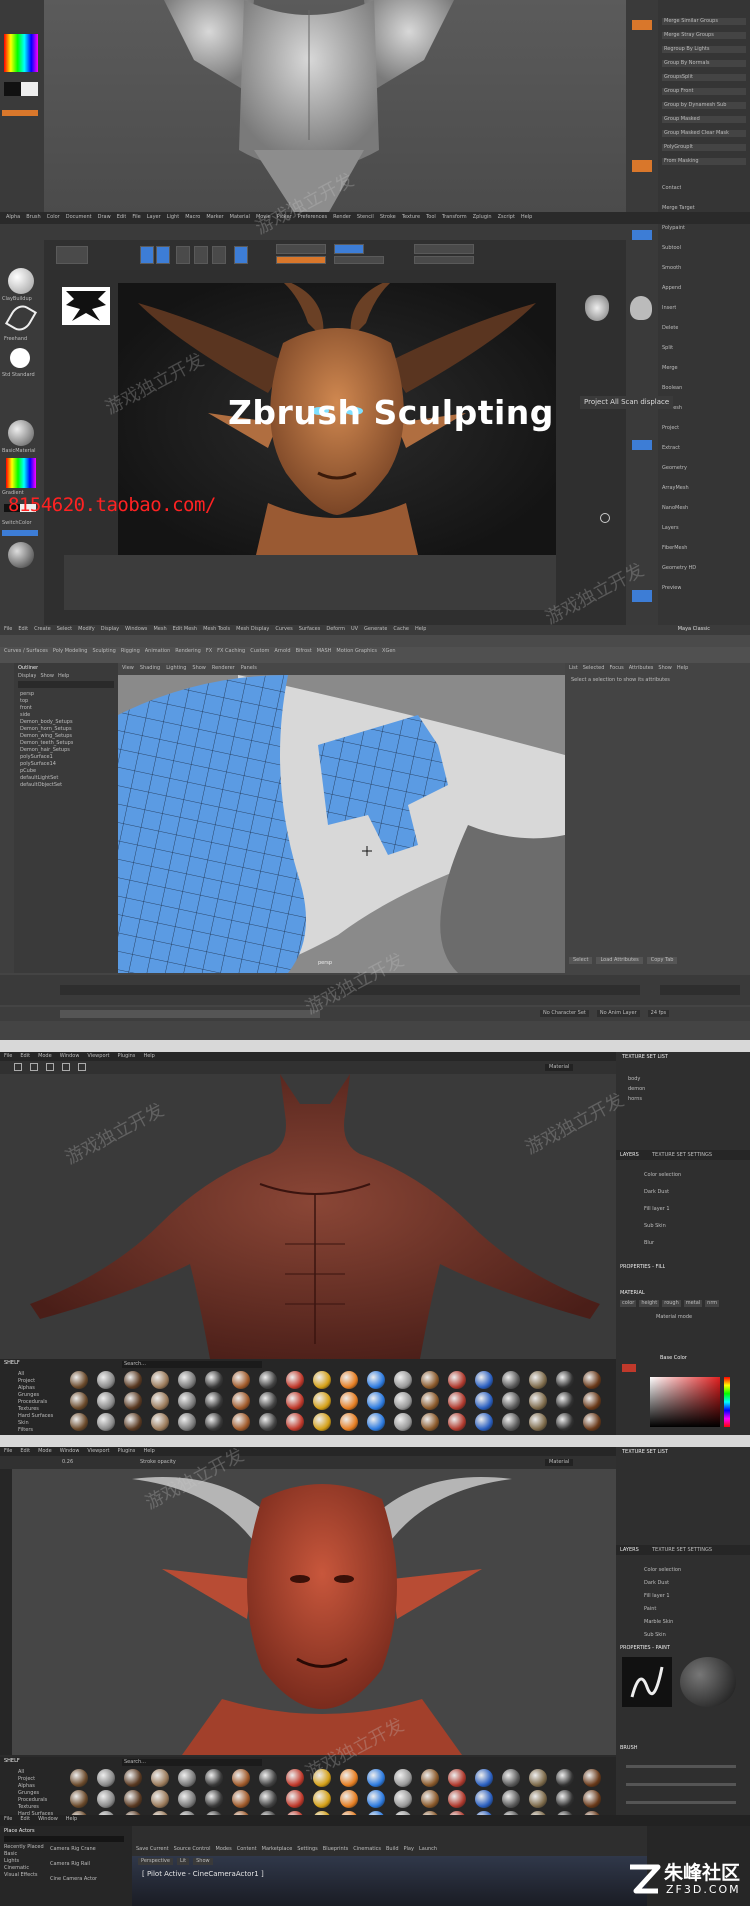 This screenshot has width=750, height=1906. What do you see at coordinates (636, 1099) in the screenshot?
I see `texture-set-item: horns` at bounding box center [636, 1099].